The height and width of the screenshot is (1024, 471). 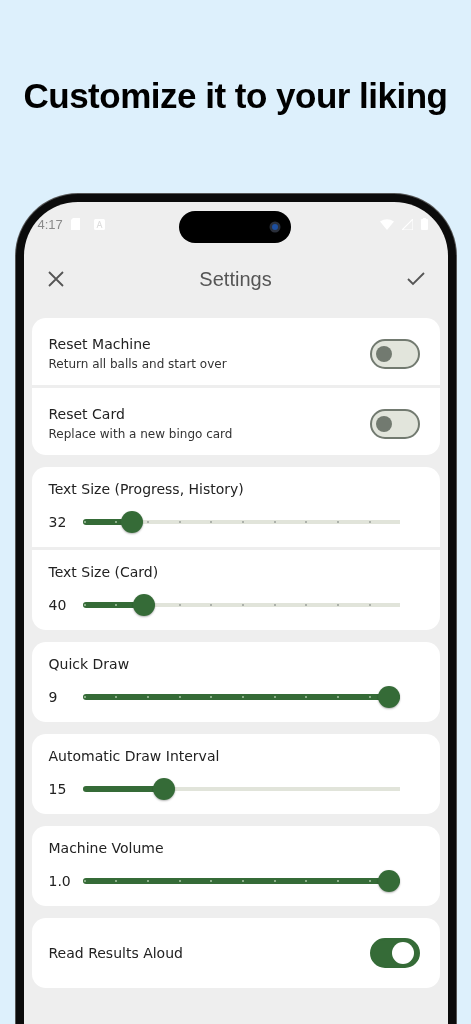 What do you see at coordinates (87, 414) in the screenshot?
I see `setting-title: Reset Card` at bounding box center [87, 414].